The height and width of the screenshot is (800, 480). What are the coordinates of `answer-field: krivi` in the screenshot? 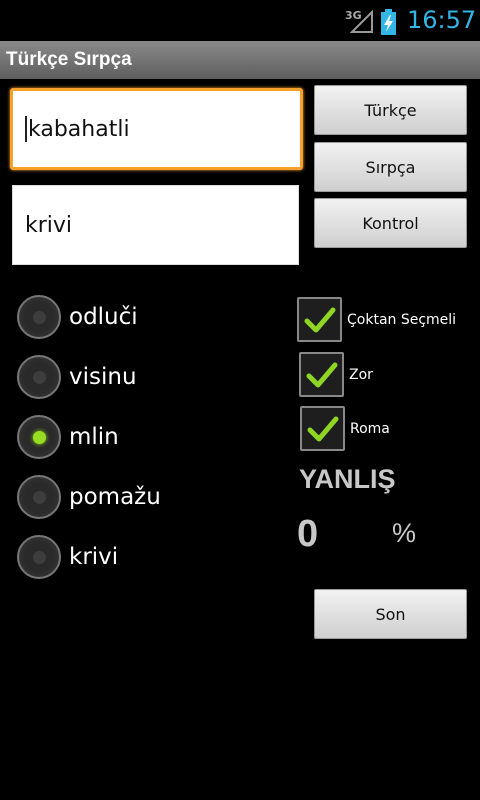 It's located at (155, 225).